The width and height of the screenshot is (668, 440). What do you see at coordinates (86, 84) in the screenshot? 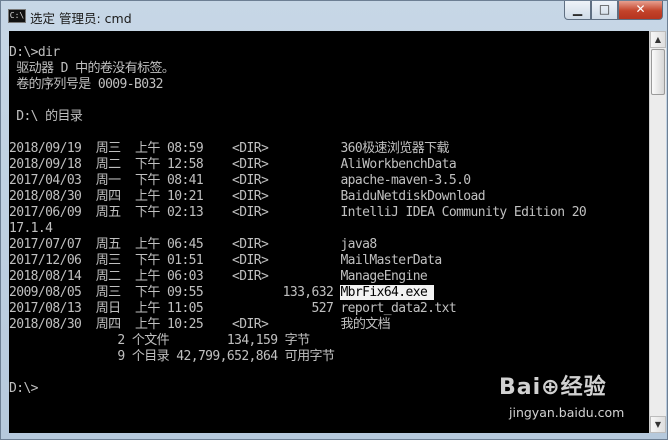
I see `console-line: 卷的序列号是 0009-B032` at bounding box center [86, 84].